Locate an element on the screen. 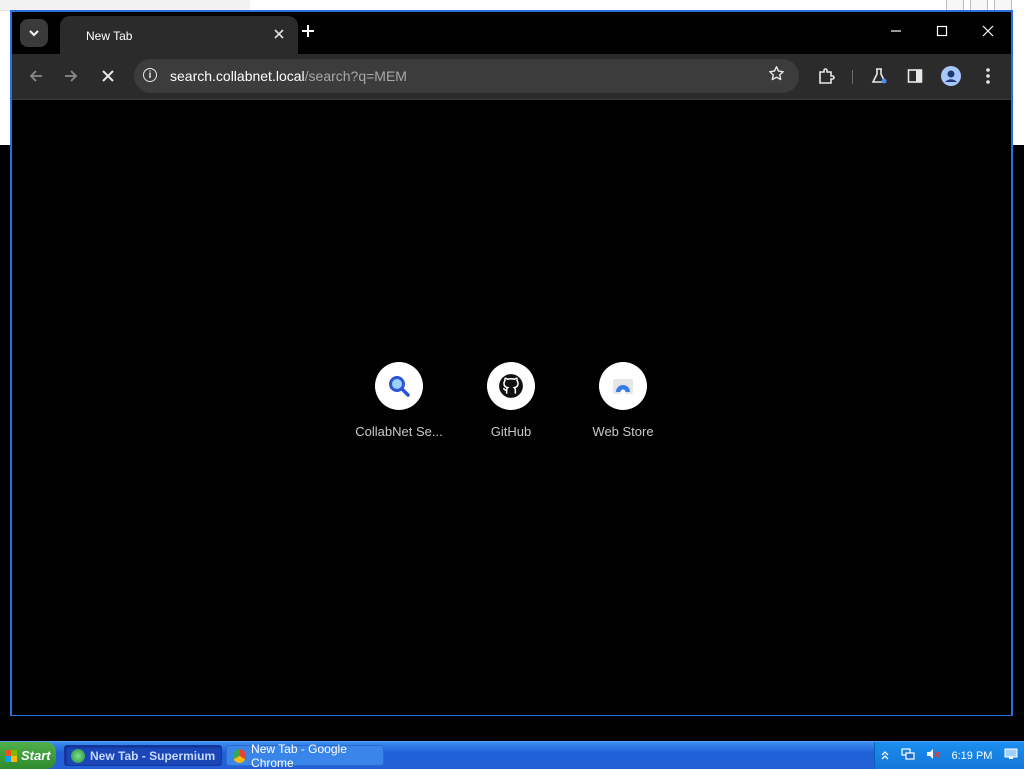 The image size is (1024, 770). volume-muted-icon is located at coordinates (933, 755).